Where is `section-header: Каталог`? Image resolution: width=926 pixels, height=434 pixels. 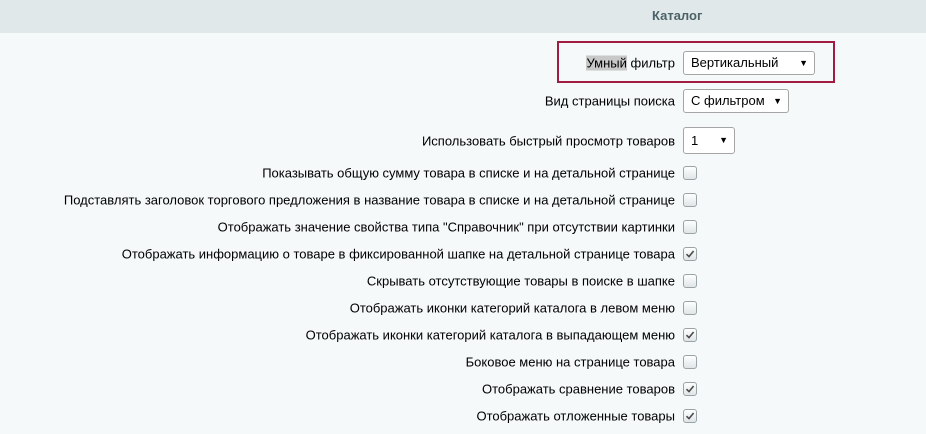 section-header: Каталог is located at coordinates (463, 16).